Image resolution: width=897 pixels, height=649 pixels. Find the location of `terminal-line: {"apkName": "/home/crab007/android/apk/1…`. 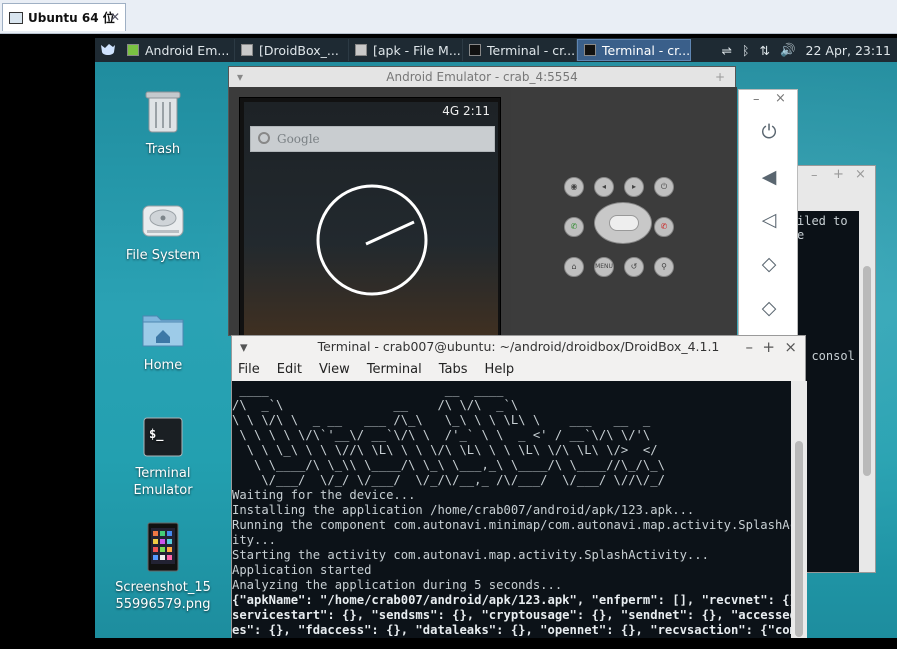

terminal-line: {"apkName": "/home/crab007/android/apk/1… is located at coordinates (511, 600).